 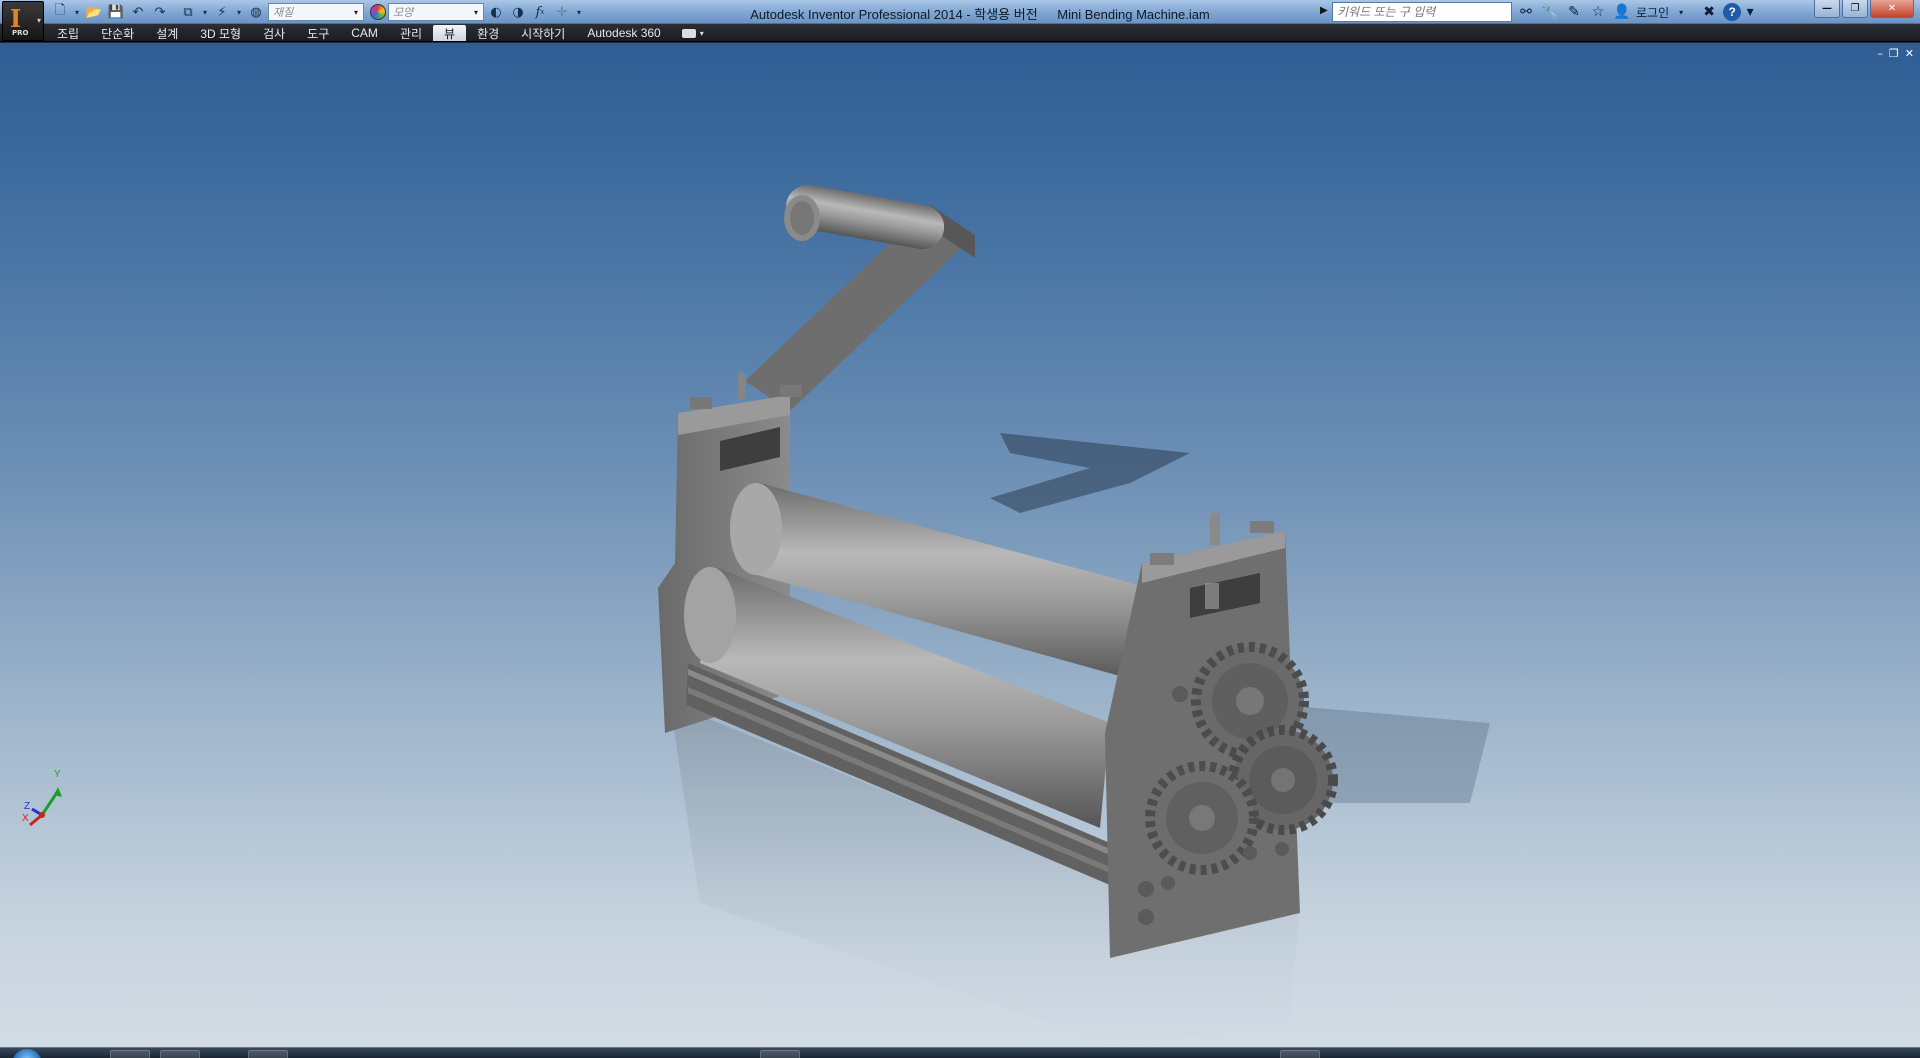 What do you see at coordinates (860, 297) in the screenshot?
I see `crank-handle` at bounding box center [860, 297].